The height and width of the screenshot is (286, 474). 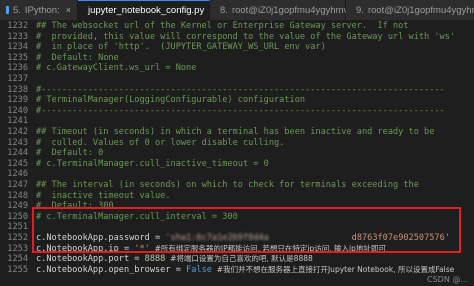 What do you see at coordinates (17, 248) in the screenshot?
I see `line-number: 1253` at bounding box center [17, 248].